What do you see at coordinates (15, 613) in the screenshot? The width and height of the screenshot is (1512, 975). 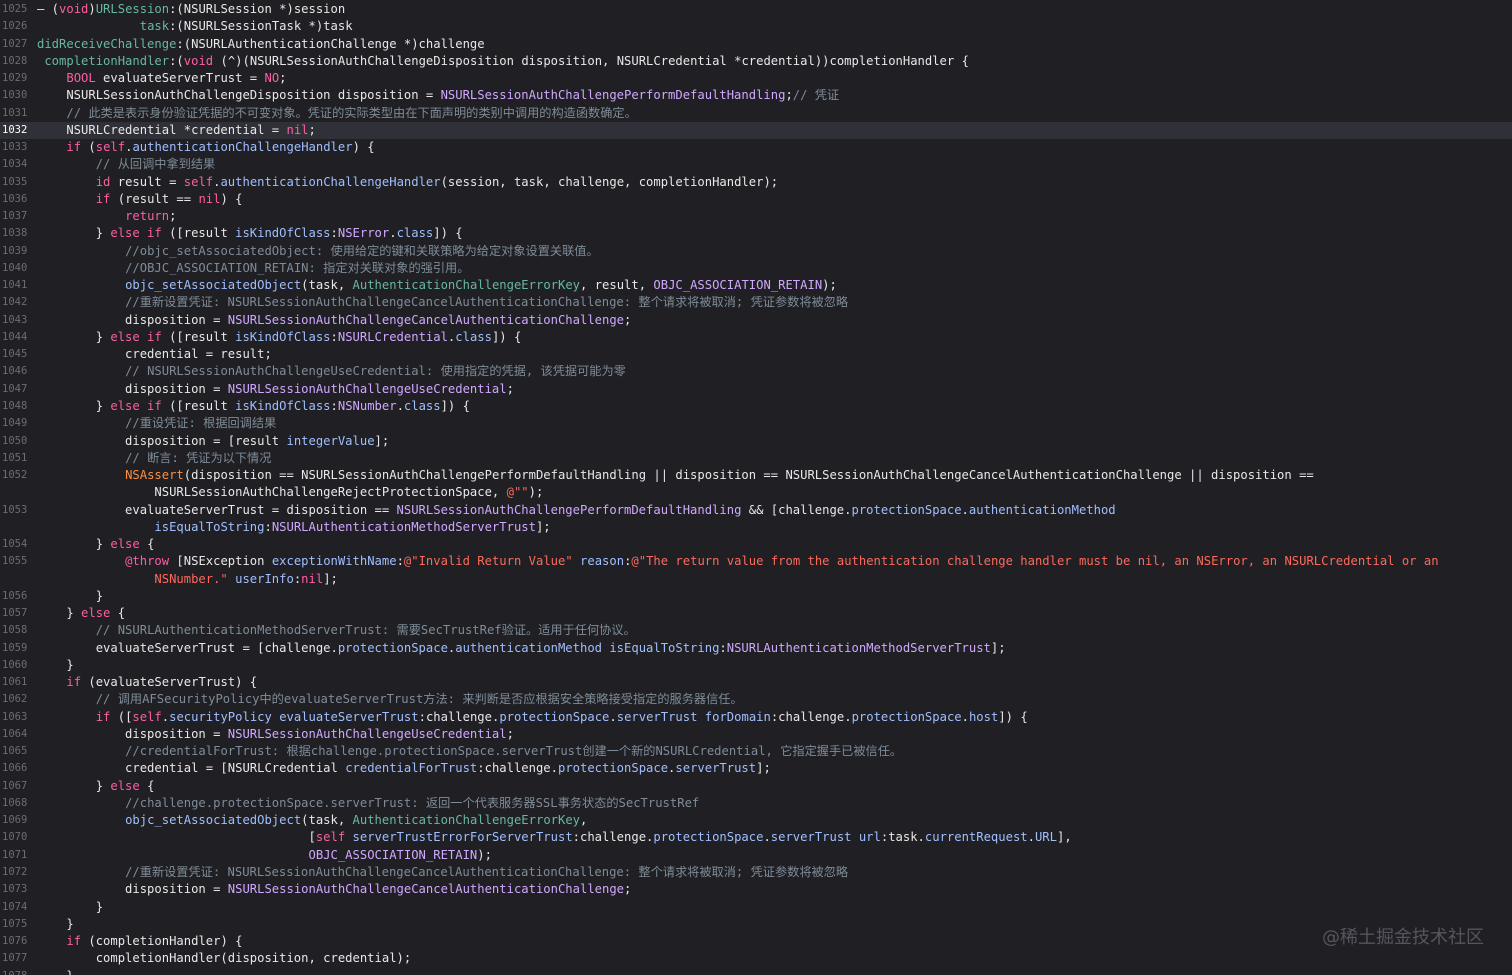 I see `line-number: 1057` at bounding box center [15, 613].